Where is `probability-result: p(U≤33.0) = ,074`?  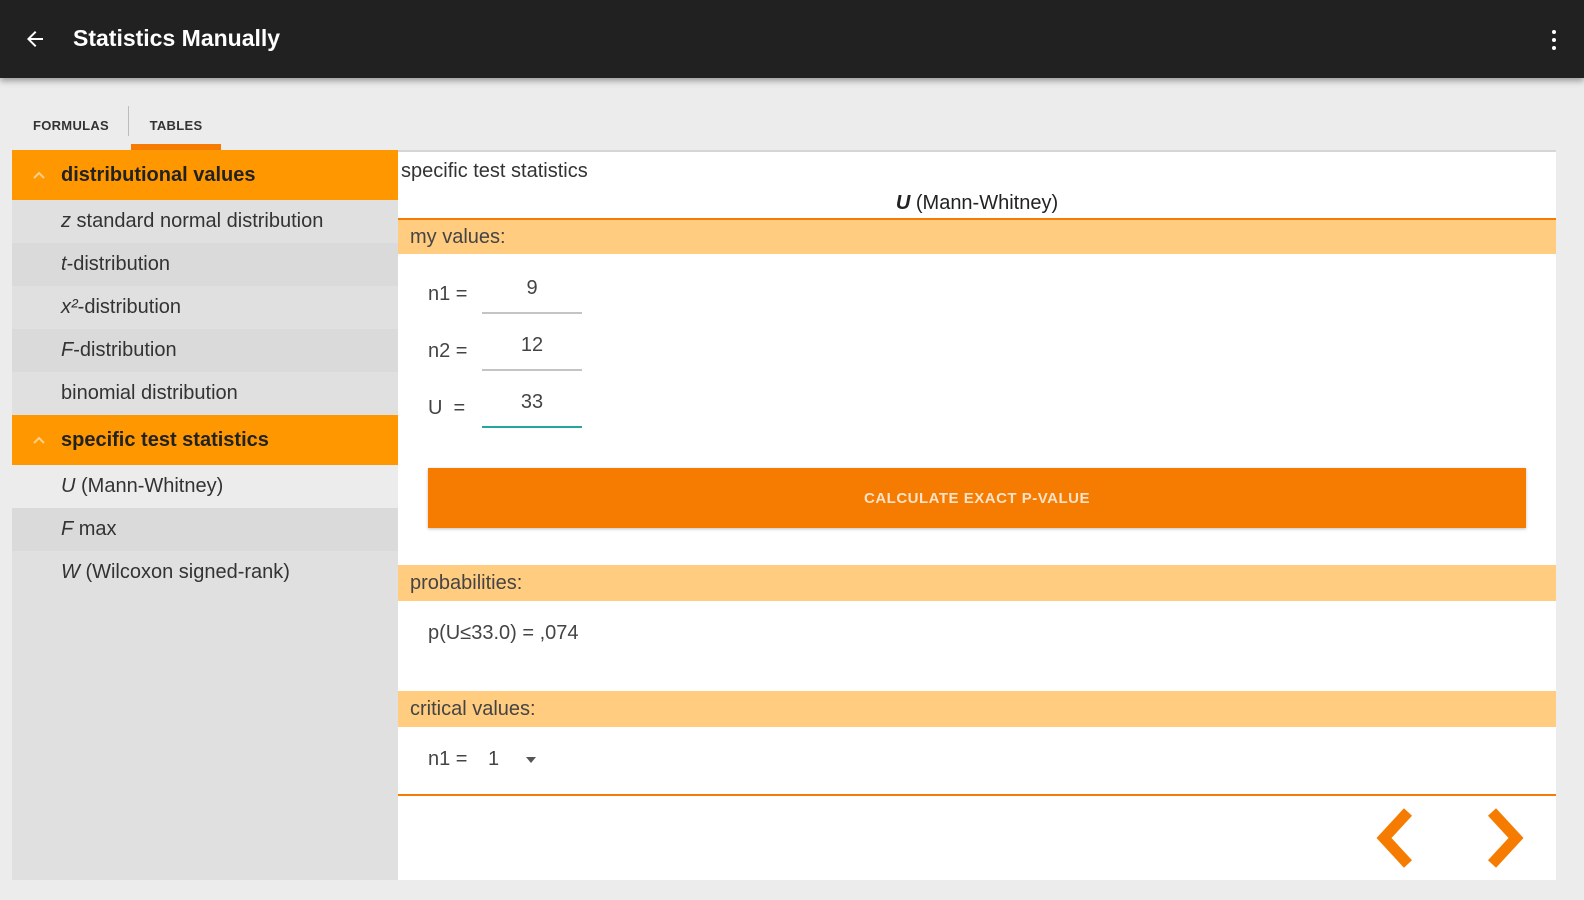 probability-result: p(U≤33.0) = ,074 is located at coordinates (503, 633).